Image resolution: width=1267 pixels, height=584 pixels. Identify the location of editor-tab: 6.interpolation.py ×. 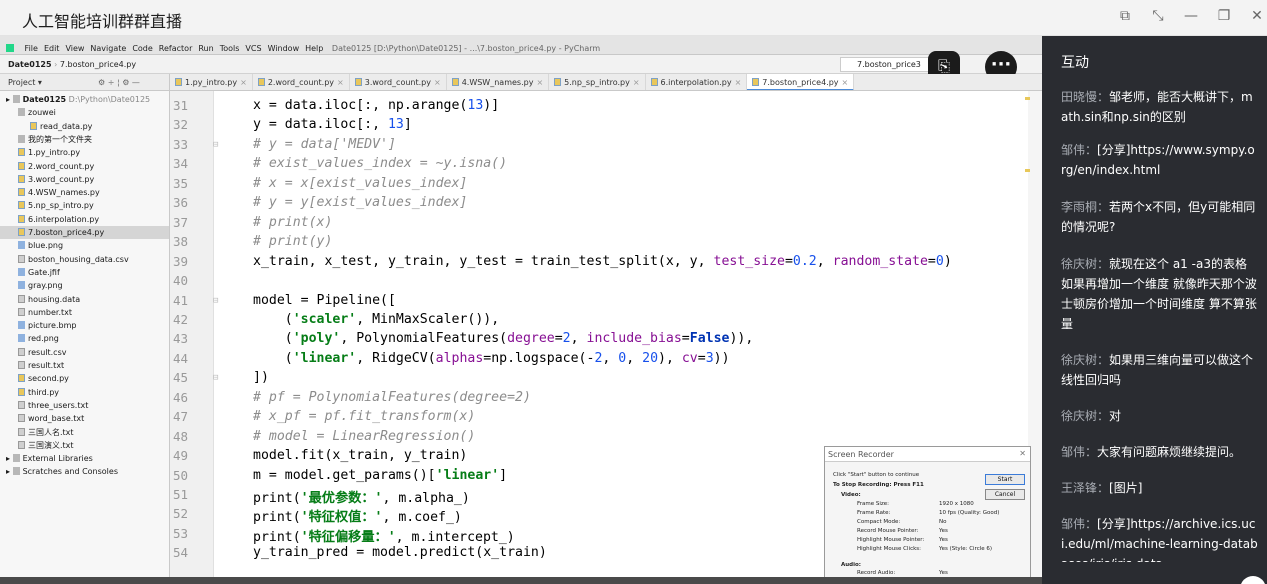
(697, 82).